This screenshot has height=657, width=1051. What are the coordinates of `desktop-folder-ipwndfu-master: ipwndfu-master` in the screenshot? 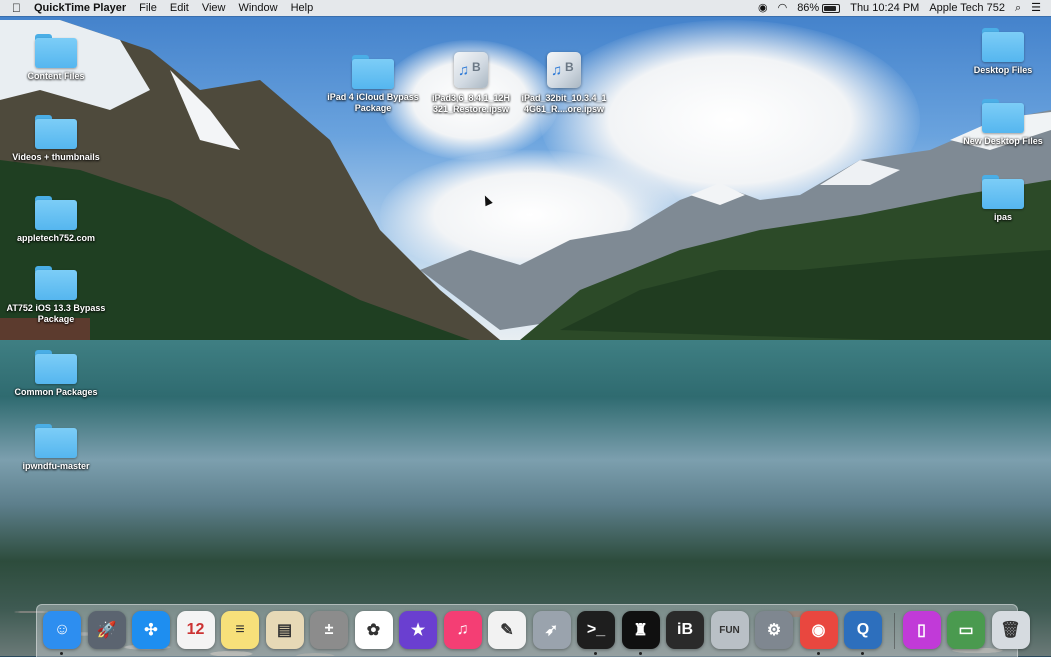 It's located at (56, 448).